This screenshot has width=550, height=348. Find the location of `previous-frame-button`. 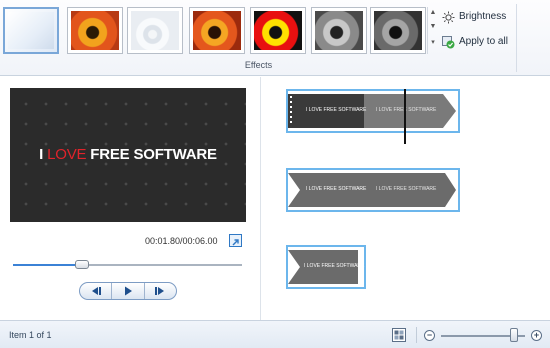

previous-frame-button is located at coordinates (95, 291).